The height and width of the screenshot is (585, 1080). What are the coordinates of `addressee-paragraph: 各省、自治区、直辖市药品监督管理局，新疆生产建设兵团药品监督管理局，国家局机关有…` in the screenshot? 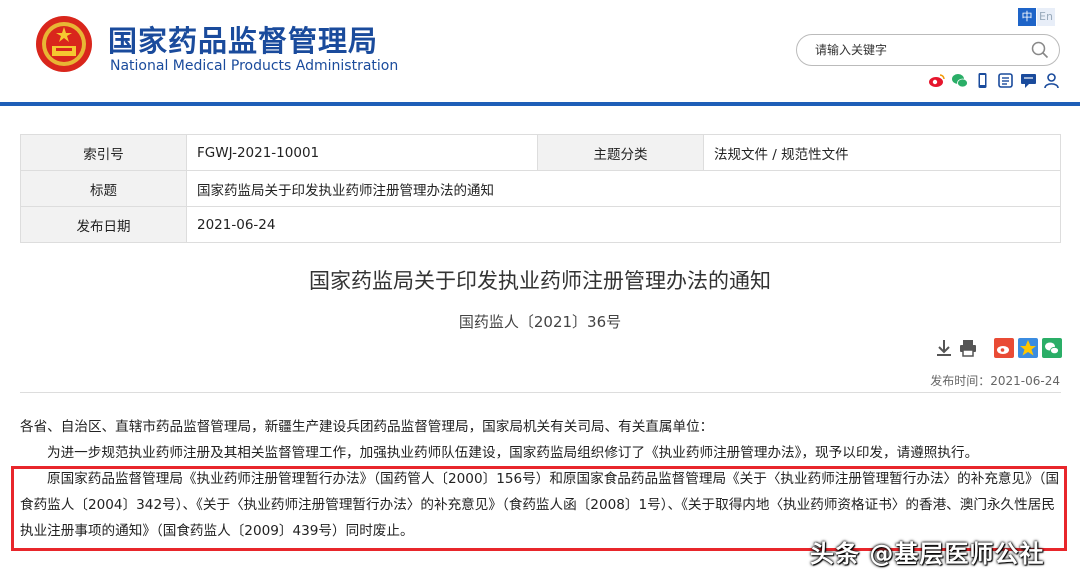 It's located at (367, 427).